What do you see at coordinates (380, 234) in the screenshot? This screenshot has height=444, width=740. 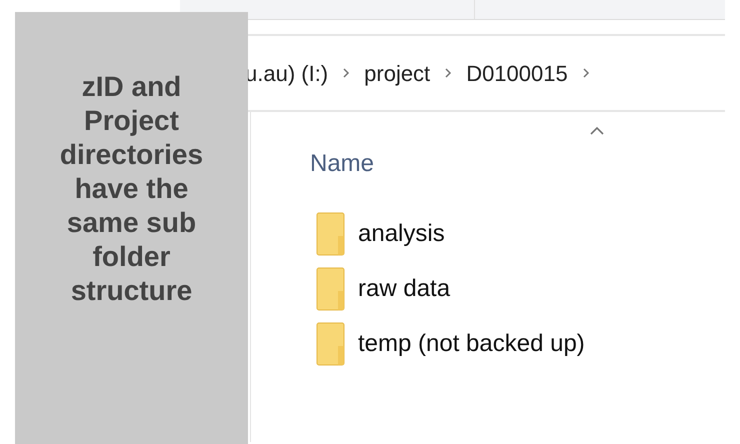 I see `file-item: analysis` at bounding box center [380, 234].